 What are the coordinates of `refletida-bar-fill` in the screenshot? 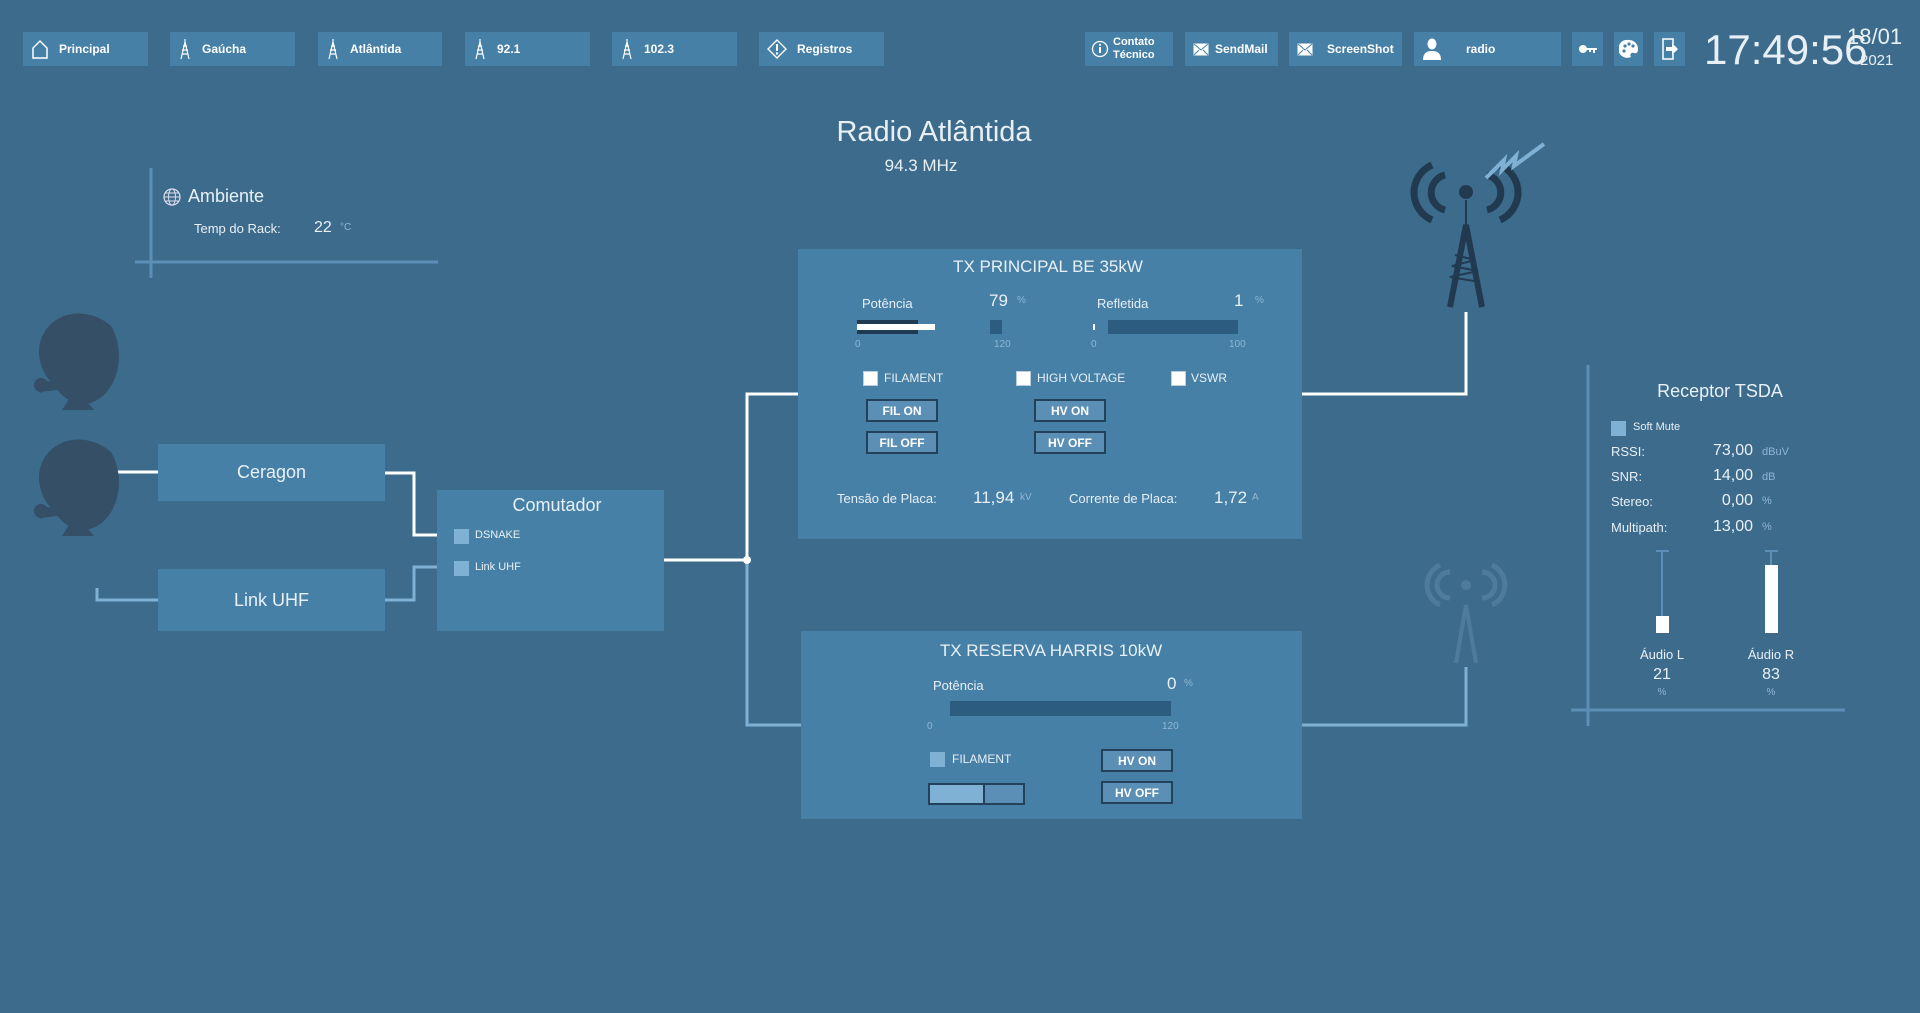 It's located at (1094, 327).